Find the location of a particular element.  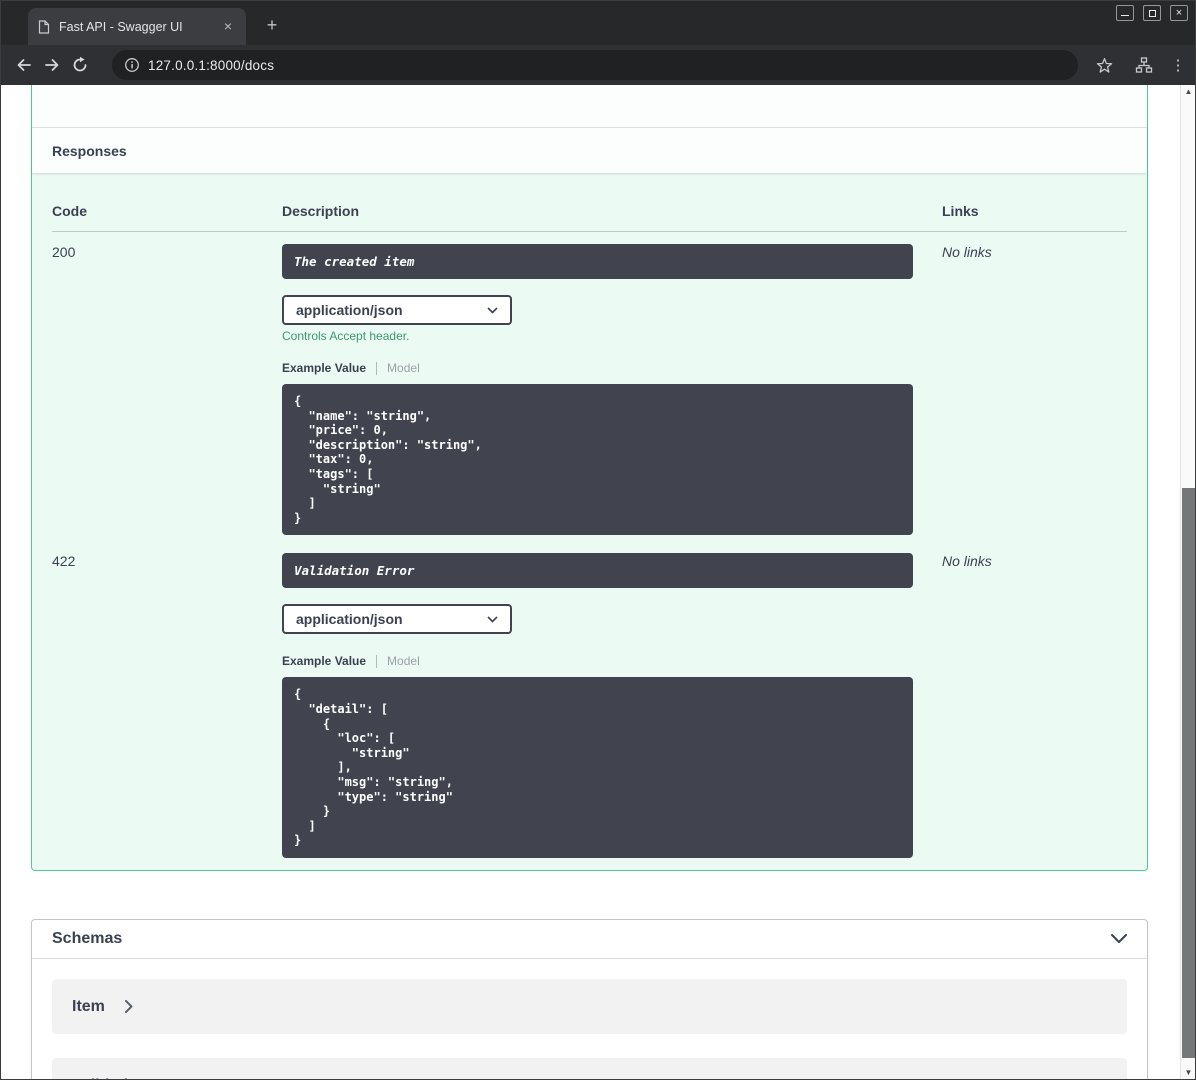

reload-button is located at coordinates (80, 65).